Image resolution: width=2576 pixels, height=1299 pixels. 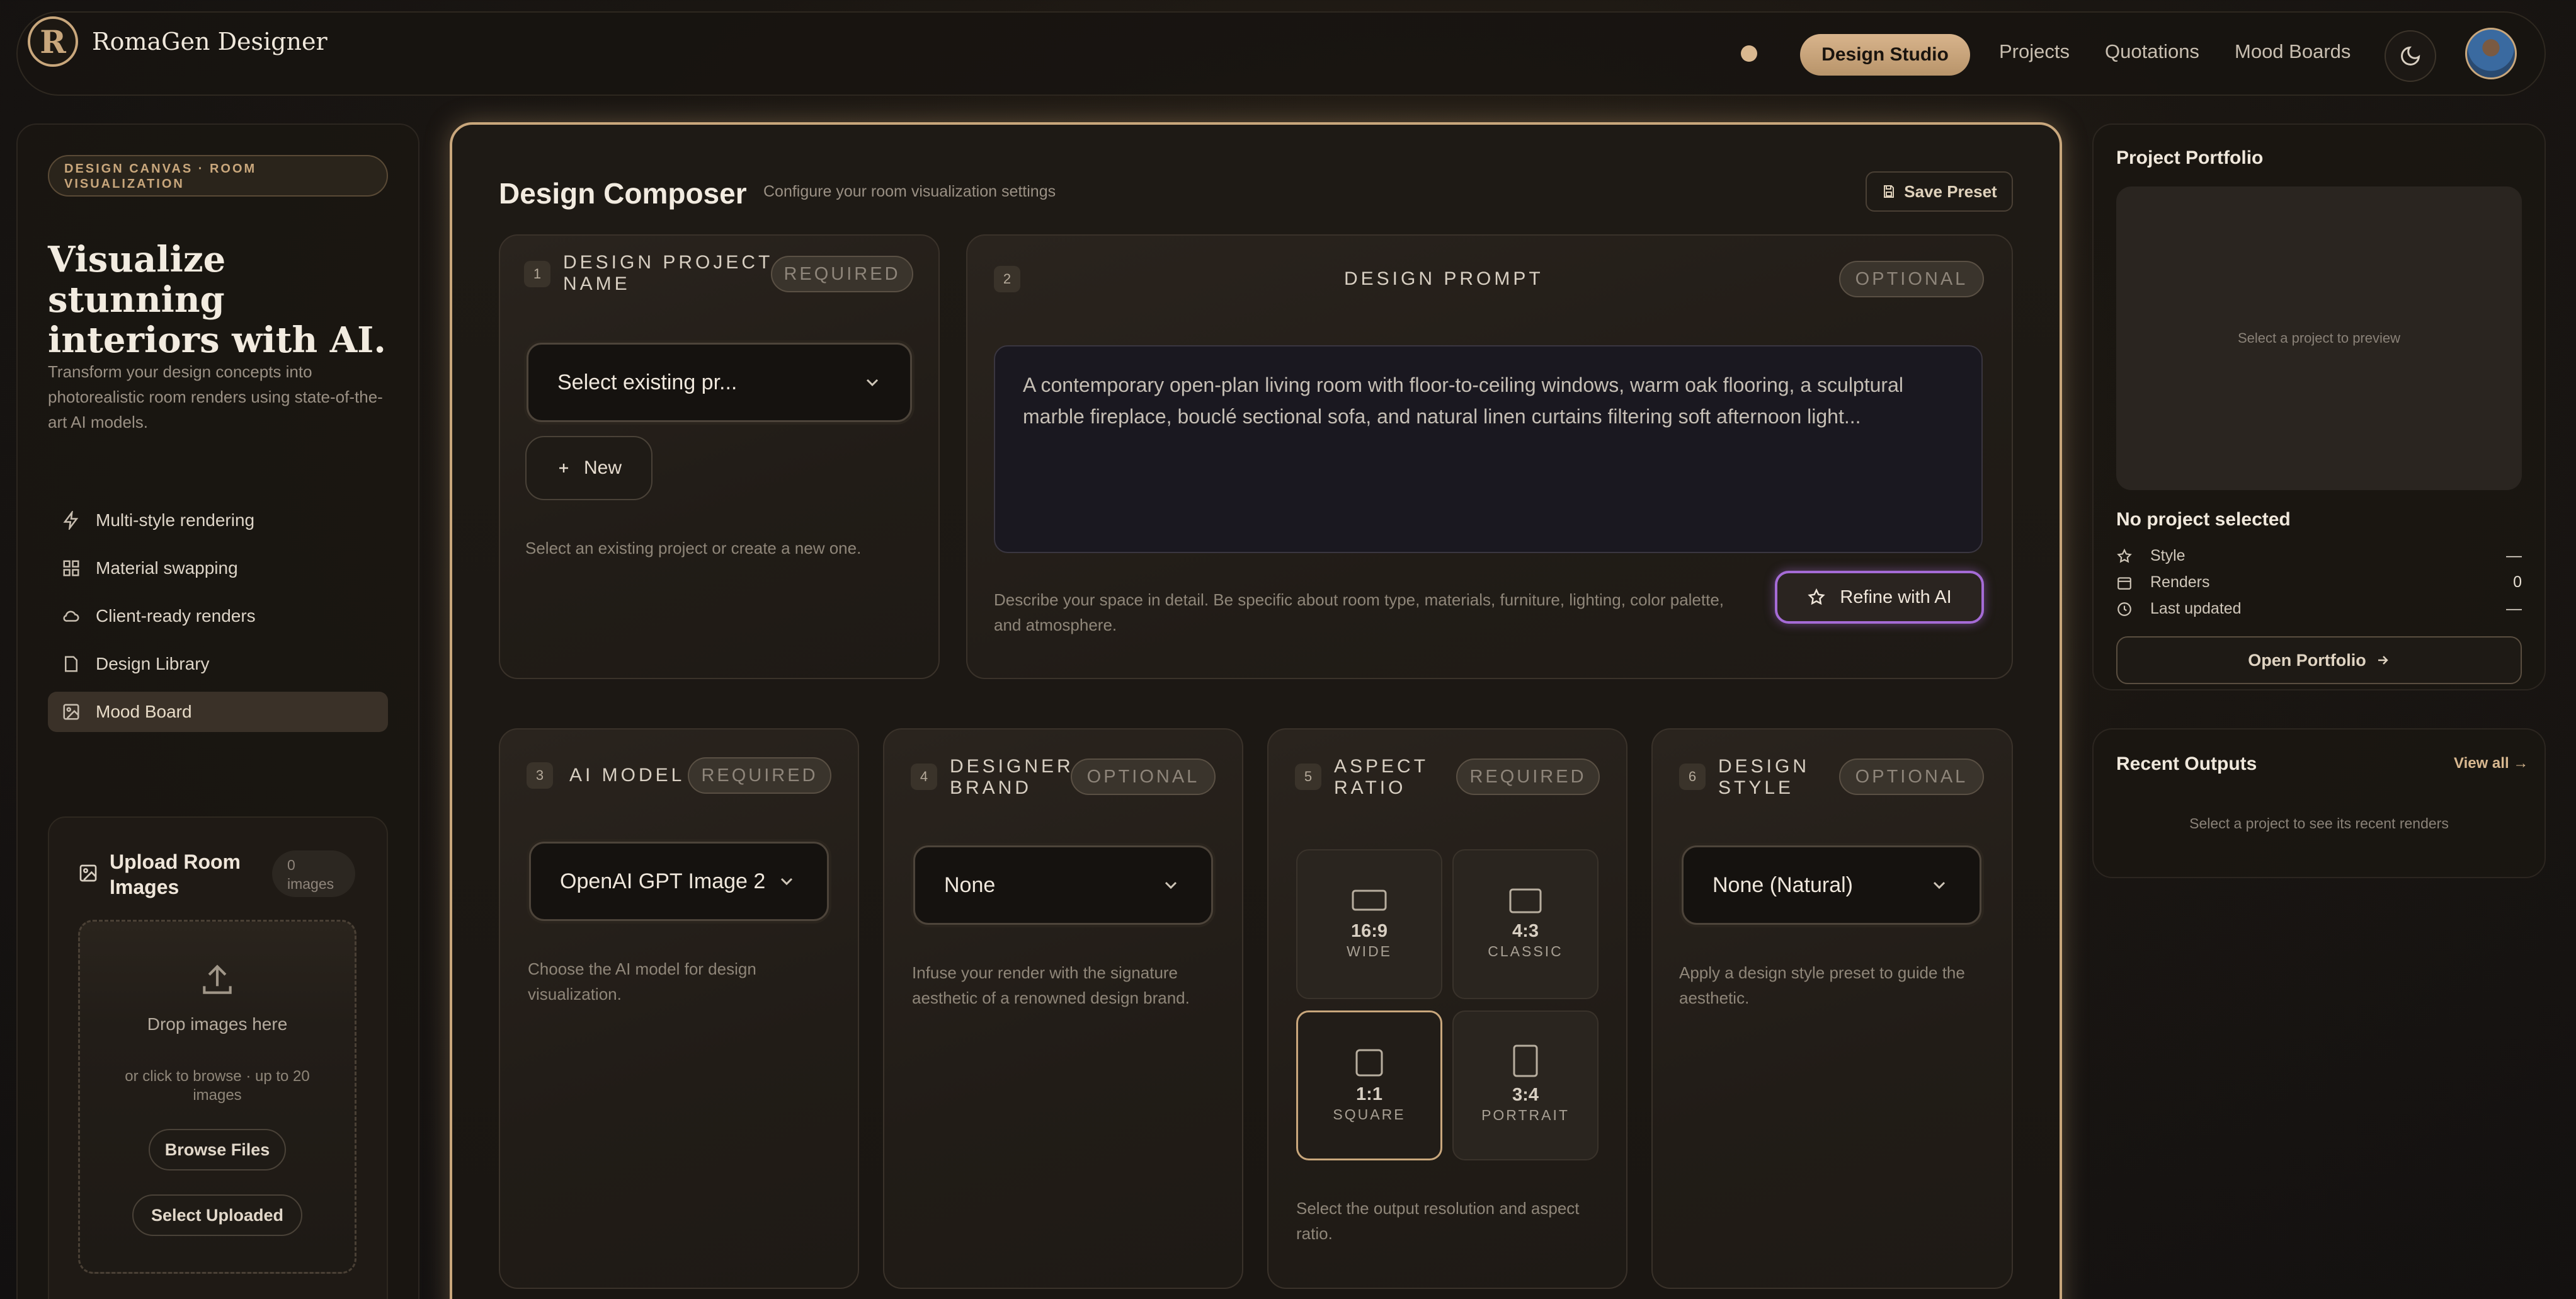 I want to click on feature-label: Client-ready renders, so click(x=176, y=616).